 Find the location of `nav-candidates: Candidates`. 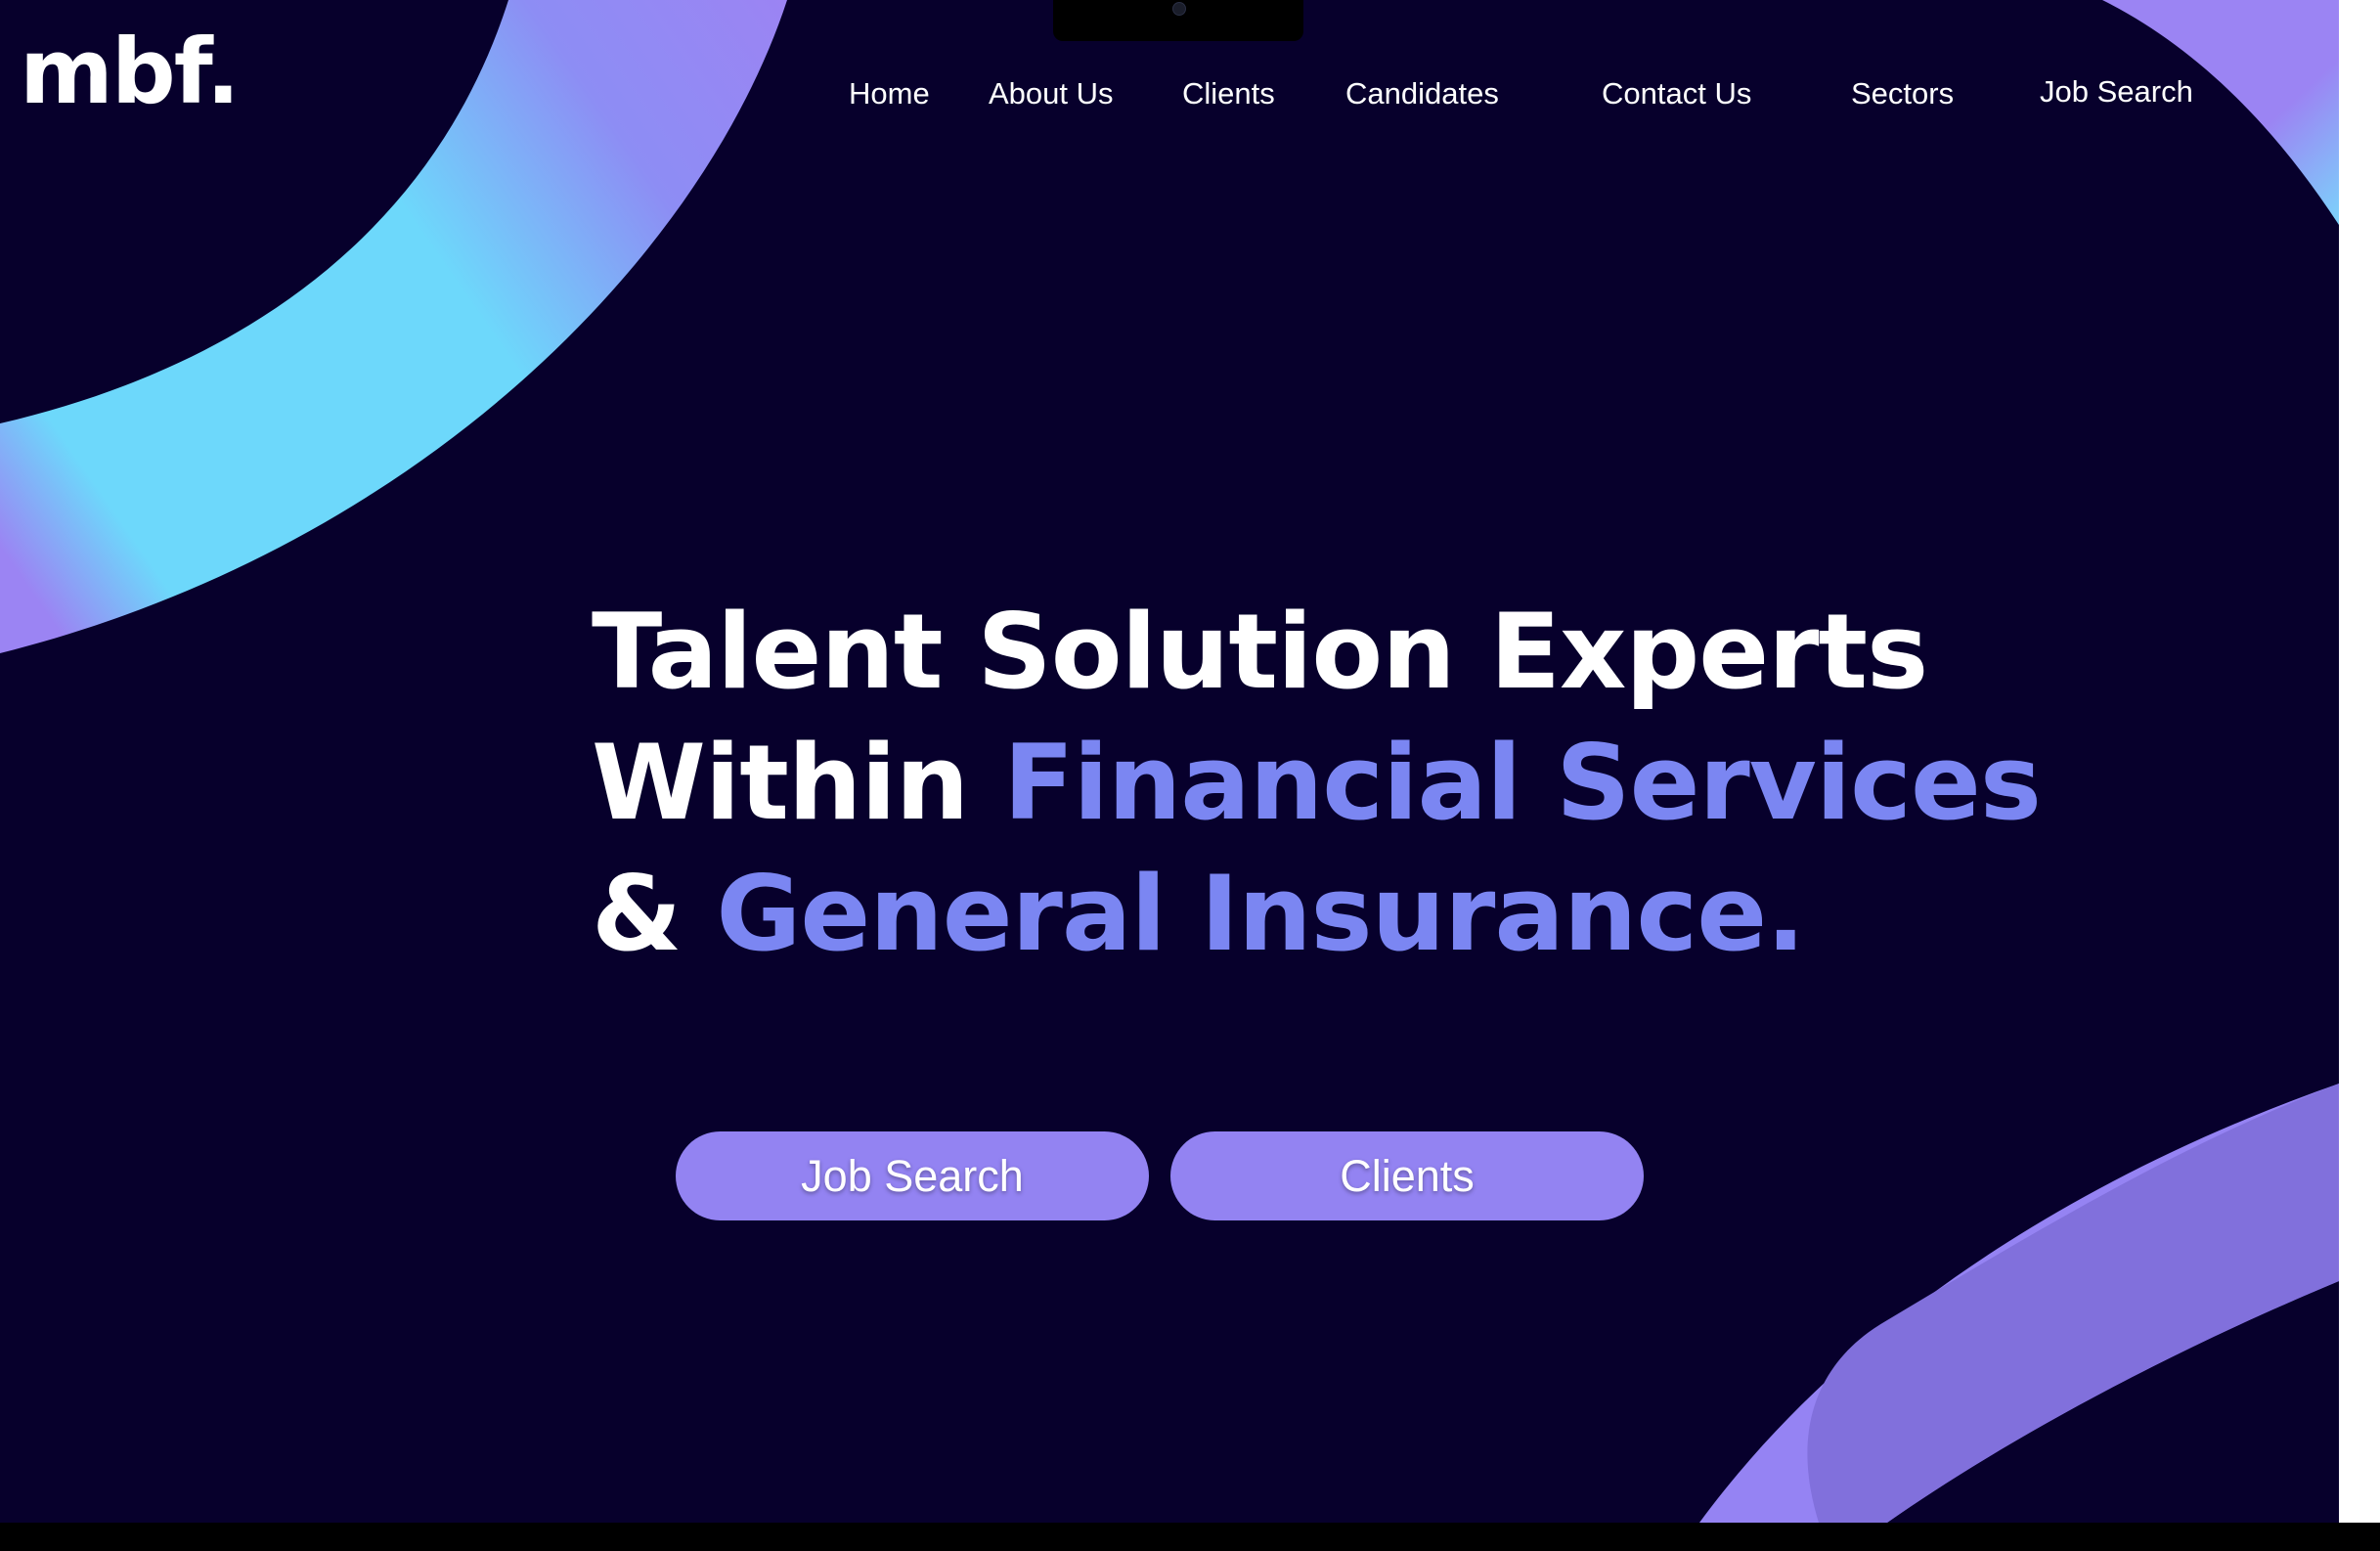

nav-candidates: Candidates is located at coordinates (1422, 94).